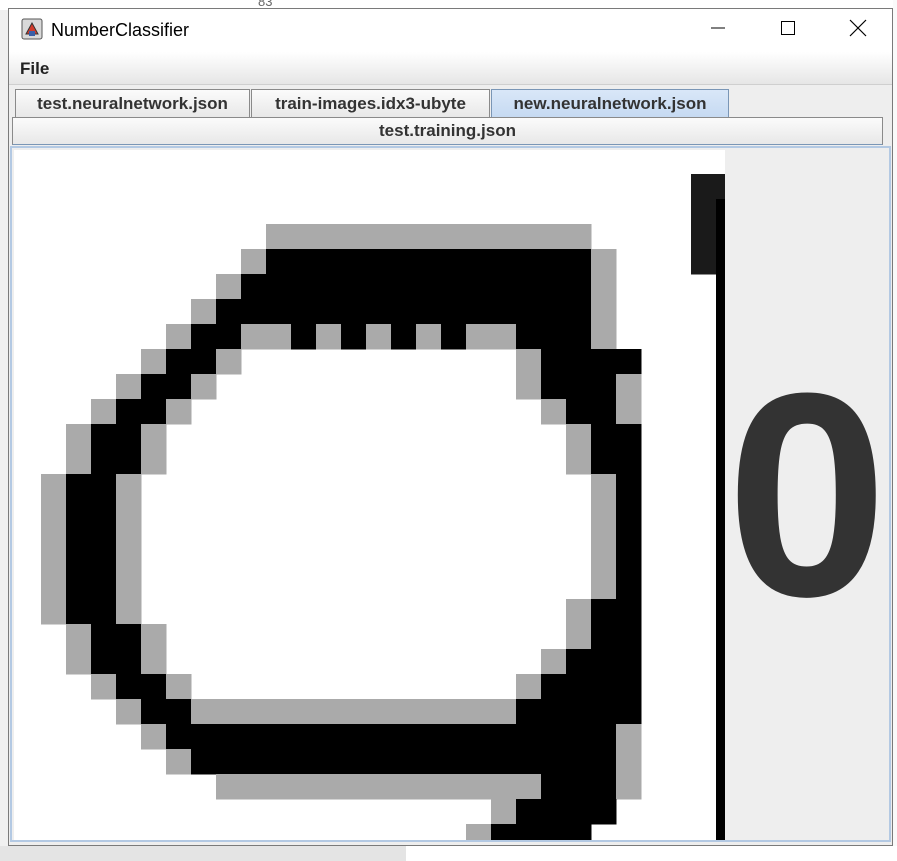 The width and height of the screenshot is (897, 861). What do you see at coordinates (807, 495) in the screenshot?
I see `prediction-digit: 0` at bounding box center [807, 495].